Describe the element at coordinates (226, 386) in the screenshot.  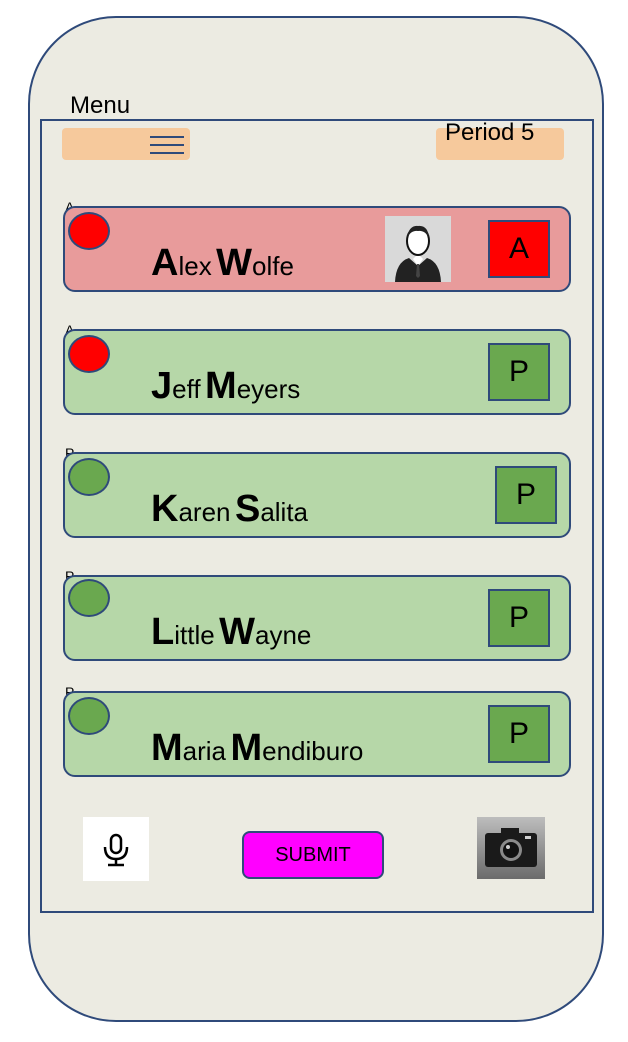
I see `student-name: Jeff Meyers` at that location.